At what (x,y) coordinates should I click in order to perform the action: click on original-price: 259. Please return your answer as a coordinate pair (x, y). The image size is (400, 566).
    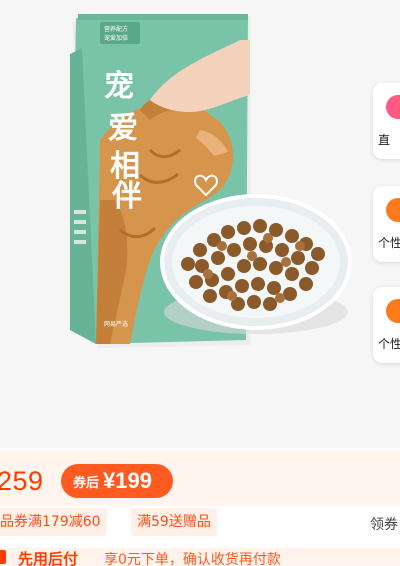
    Looking at the image, I should click on (22, 481).